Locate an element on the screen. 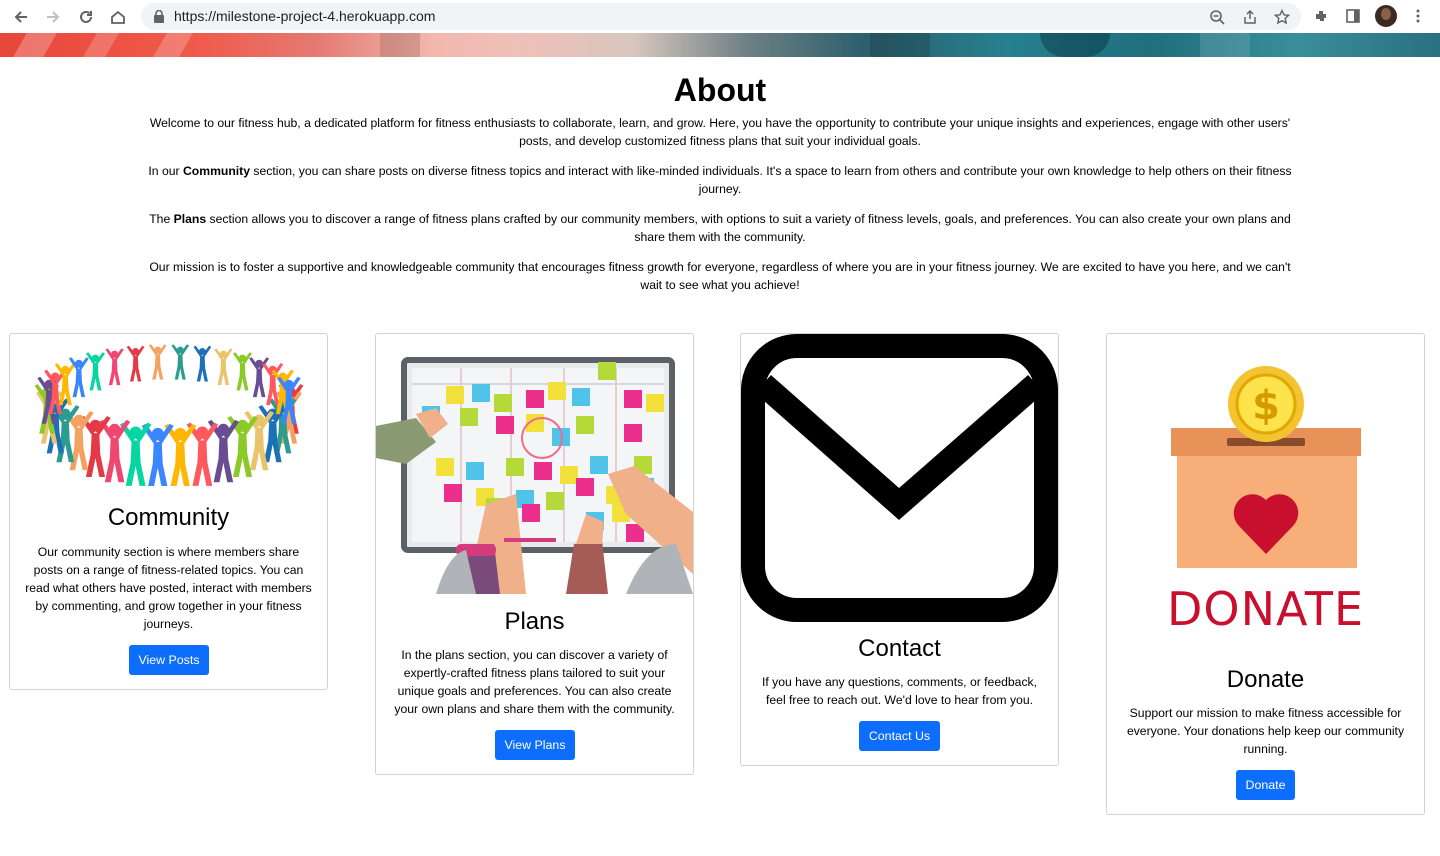  reload-button is located at coordinates (86, 17).